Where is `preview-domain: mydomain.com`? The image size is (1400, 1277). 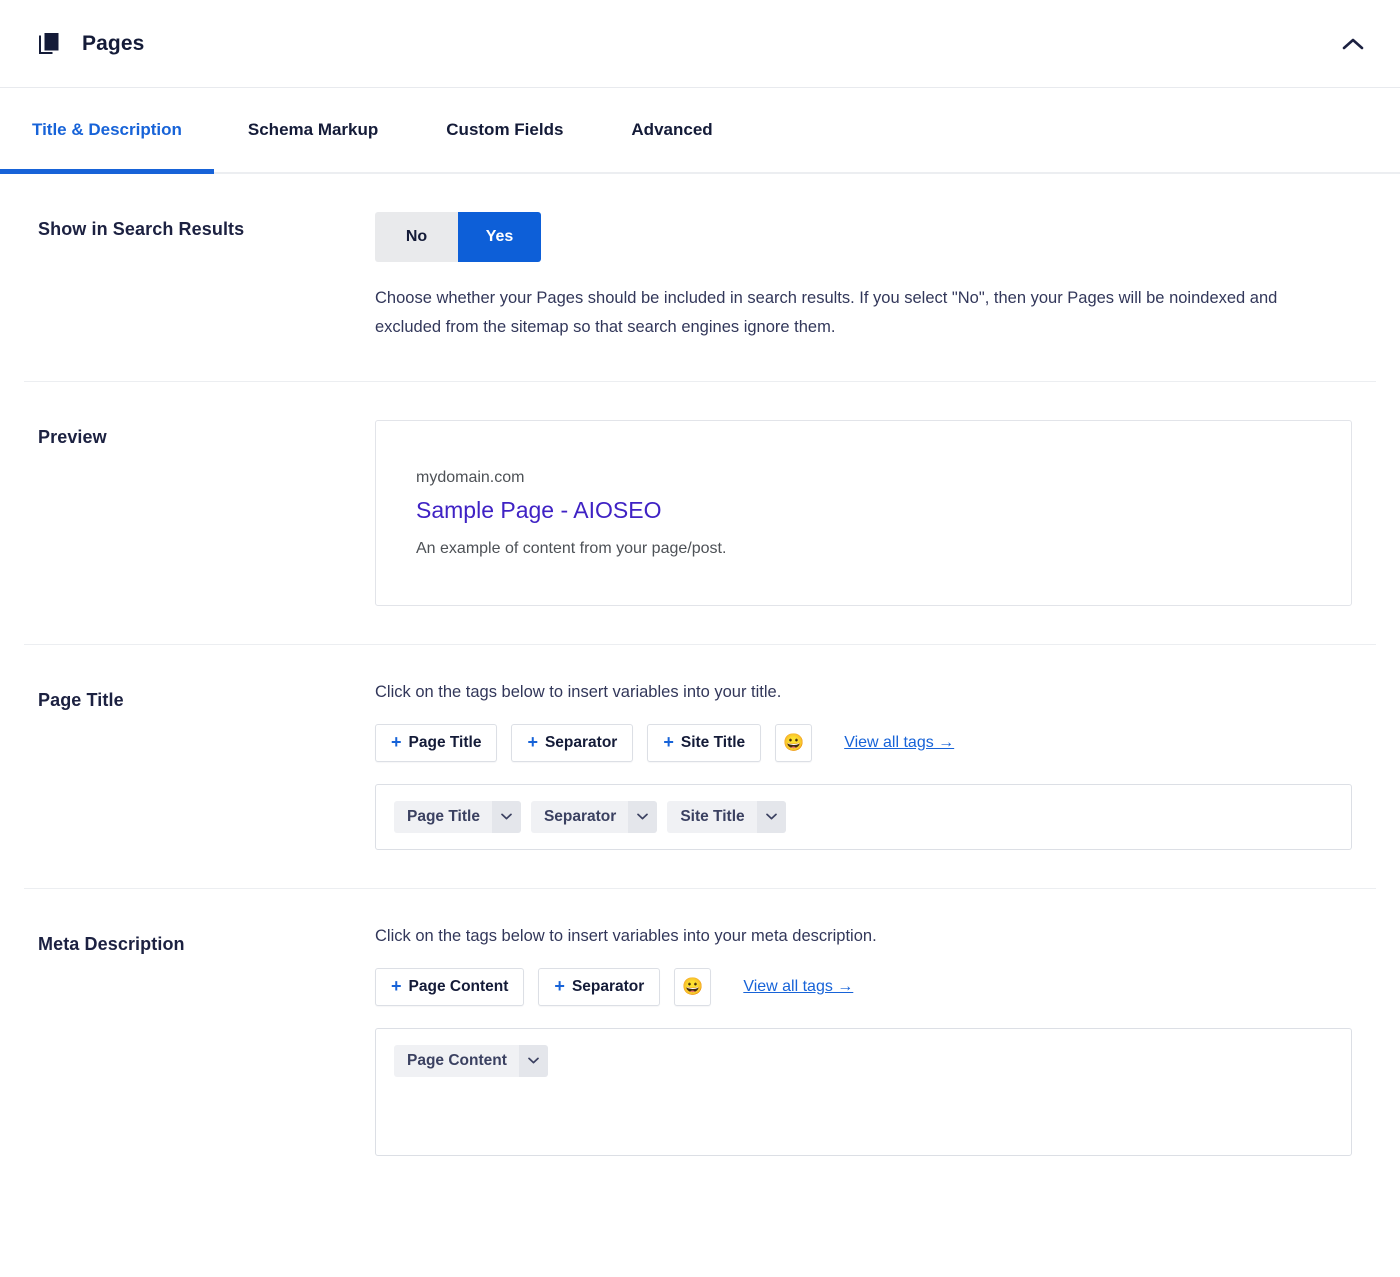
preview-domain: mydomain.com is located at coordinates (470, 477).